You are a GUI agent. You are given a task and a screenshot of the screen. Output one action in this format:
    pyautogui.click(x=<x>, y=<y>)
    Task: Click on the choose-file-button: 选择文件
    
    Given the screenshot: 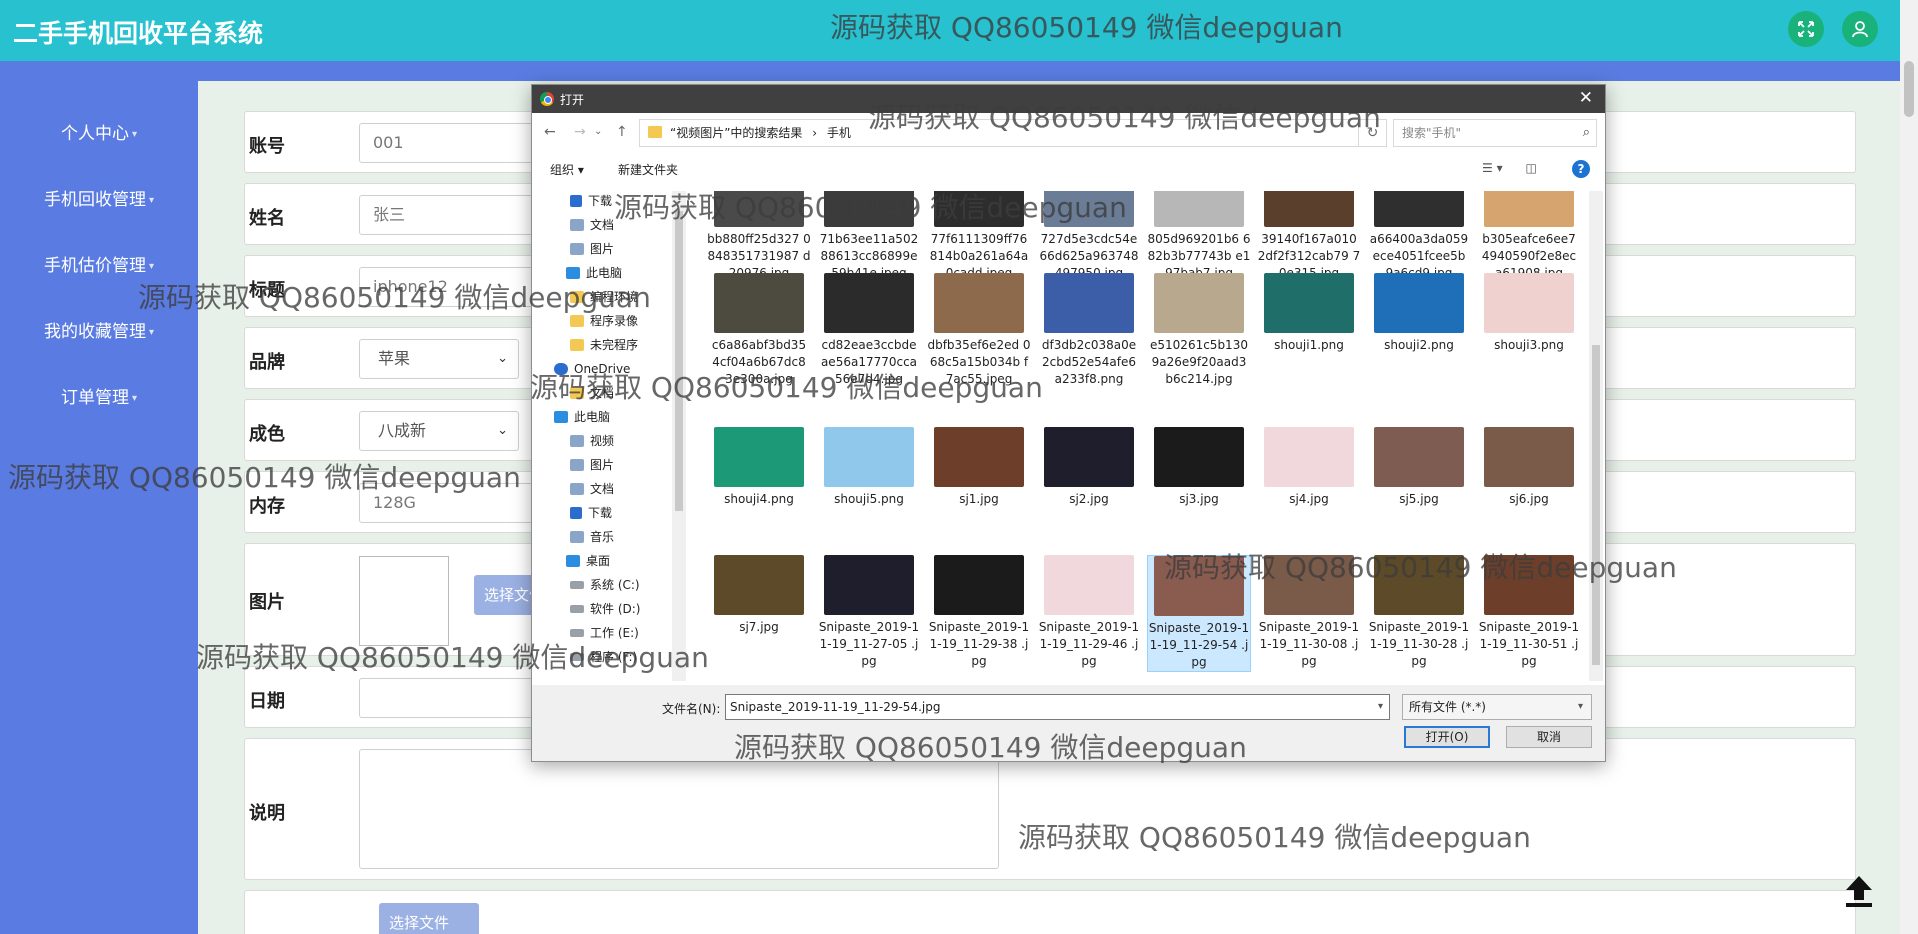 What is the action you would take?
    pyautogui.click(x=504, y=595)
    